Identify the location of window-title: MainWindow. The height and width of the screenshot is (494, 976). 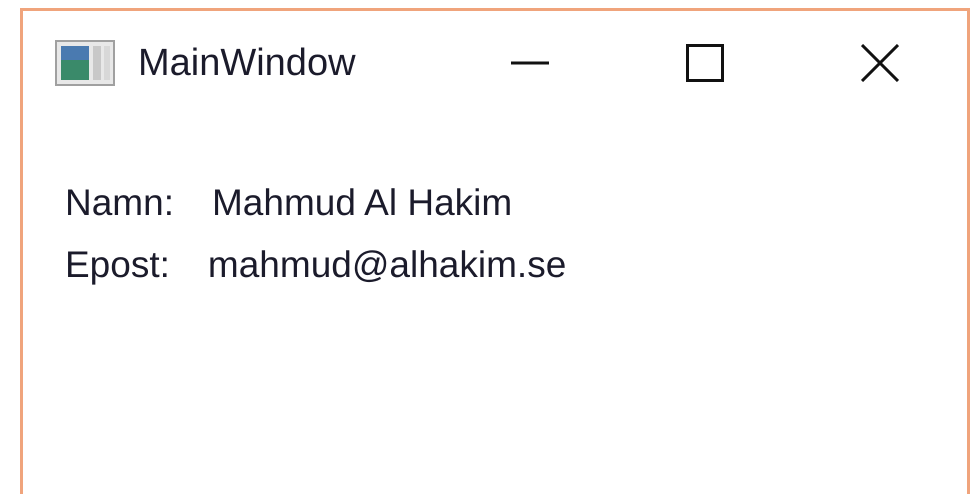
(247, 63).